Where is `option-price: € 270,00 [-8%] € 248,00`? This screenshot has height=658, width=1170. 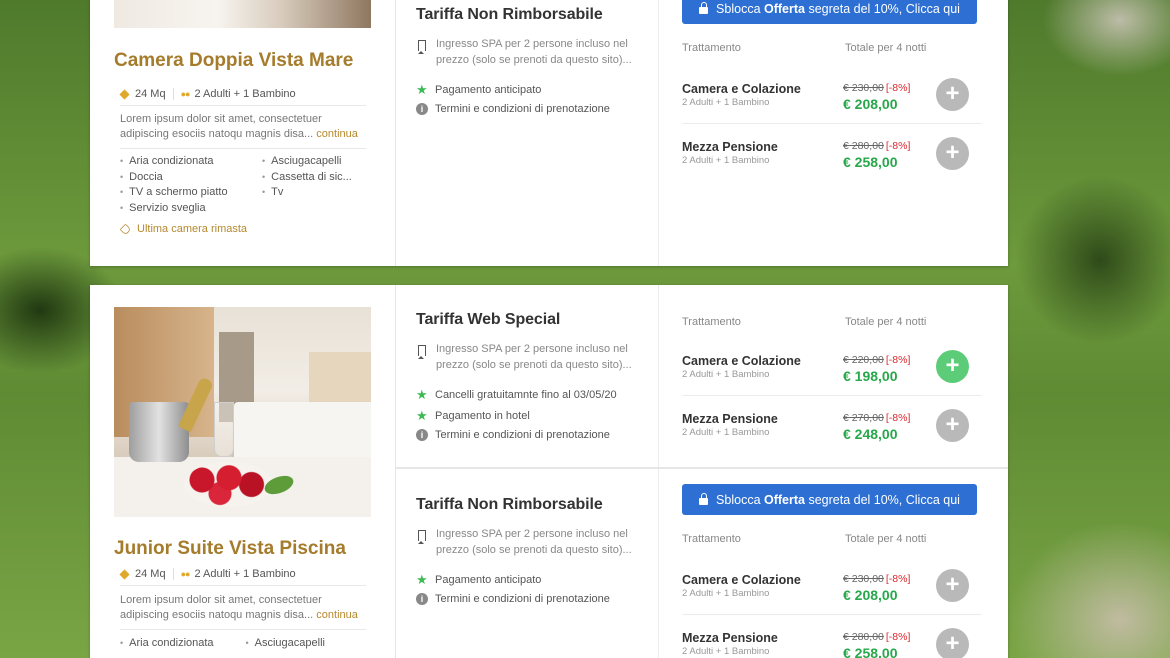 option-price: € 270,00 [-8%] € 248,00 is located at coordinates (889, 425).